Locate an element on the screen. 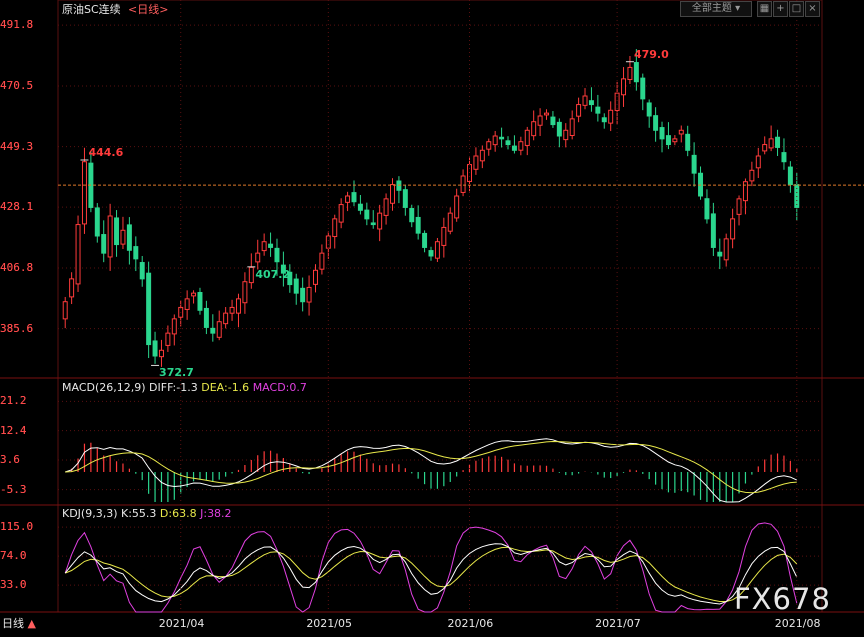  x-tick-label: 2021/06 is located at coordinates (470, 623).